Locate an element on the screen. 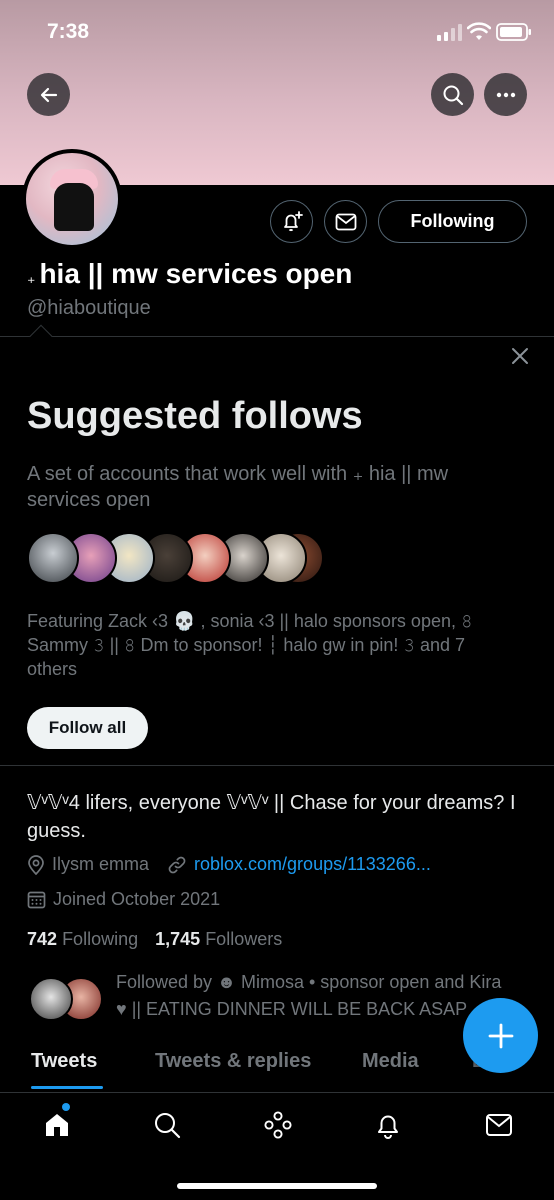 The height and width of the screenshot is (1200, 554). nav-home is located at coordinates (57, 1125).